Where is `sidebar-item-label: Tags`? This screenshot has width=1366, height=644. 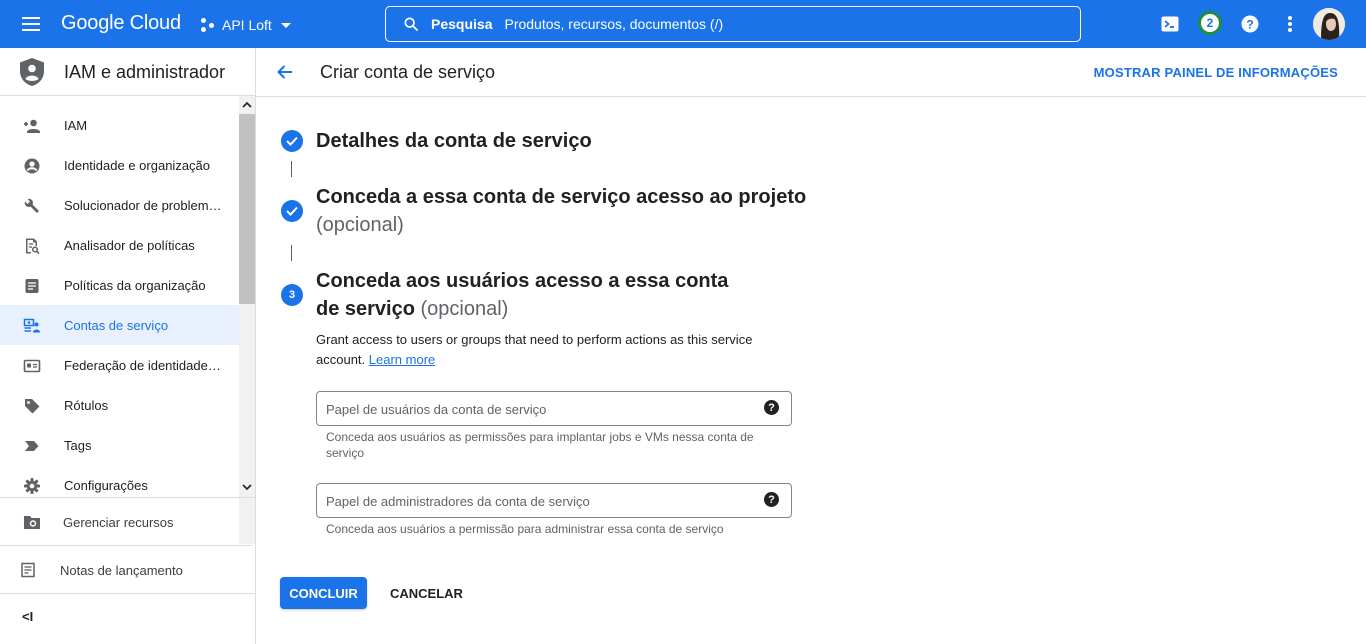 sidebar-item-label: Tags is located at coordinates (78, 445).